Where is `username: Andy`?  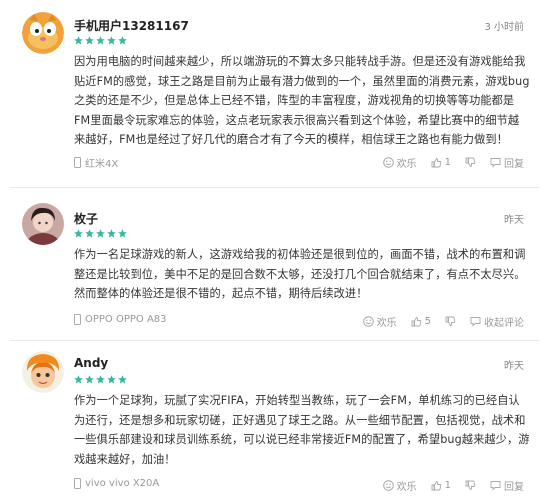
username: Andy is located at coordinates (91, 363).